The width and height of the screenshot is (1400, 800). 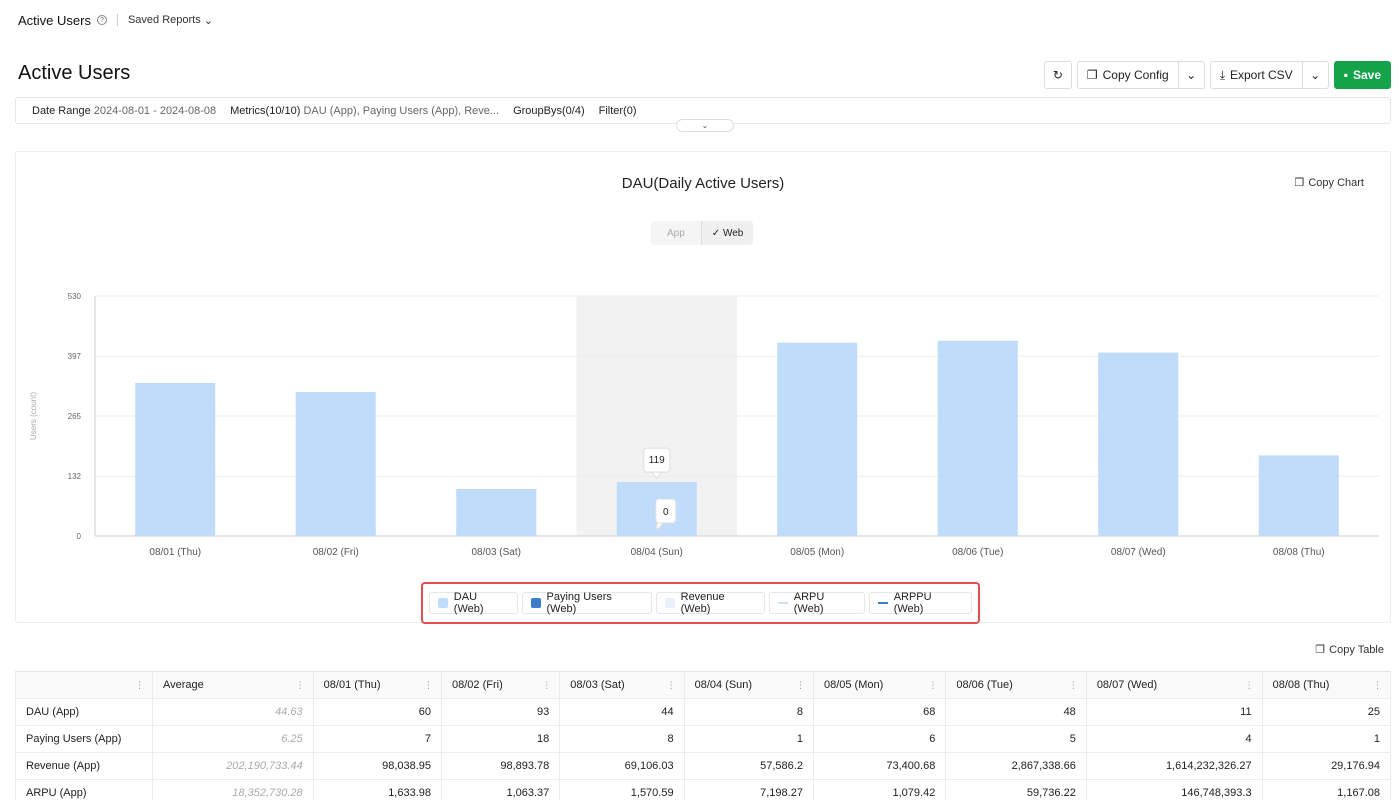 What do you see at coordinates (880, 685) in the screenshot?
I see `table-header: 08/05 (Mon) ⋮` at bounding box center [880, 685].